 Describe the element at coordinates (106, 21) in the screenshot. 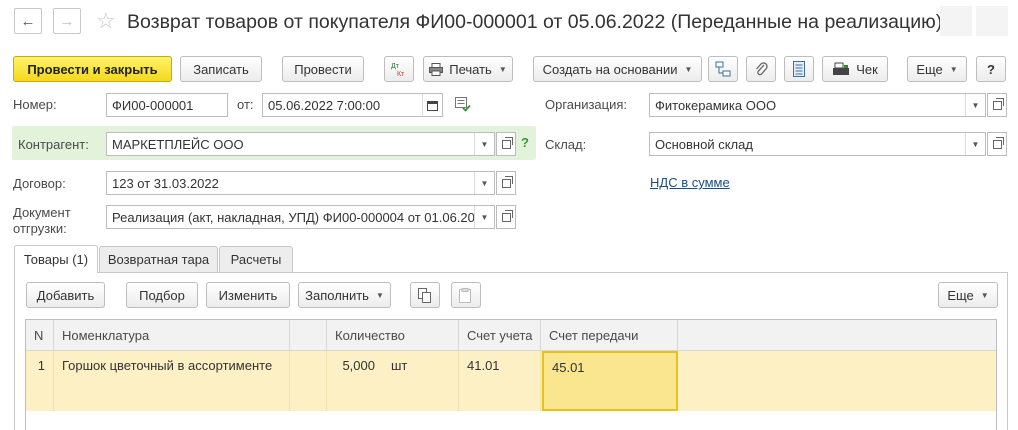

I see `favorite-star-icon: ☆` at that location.